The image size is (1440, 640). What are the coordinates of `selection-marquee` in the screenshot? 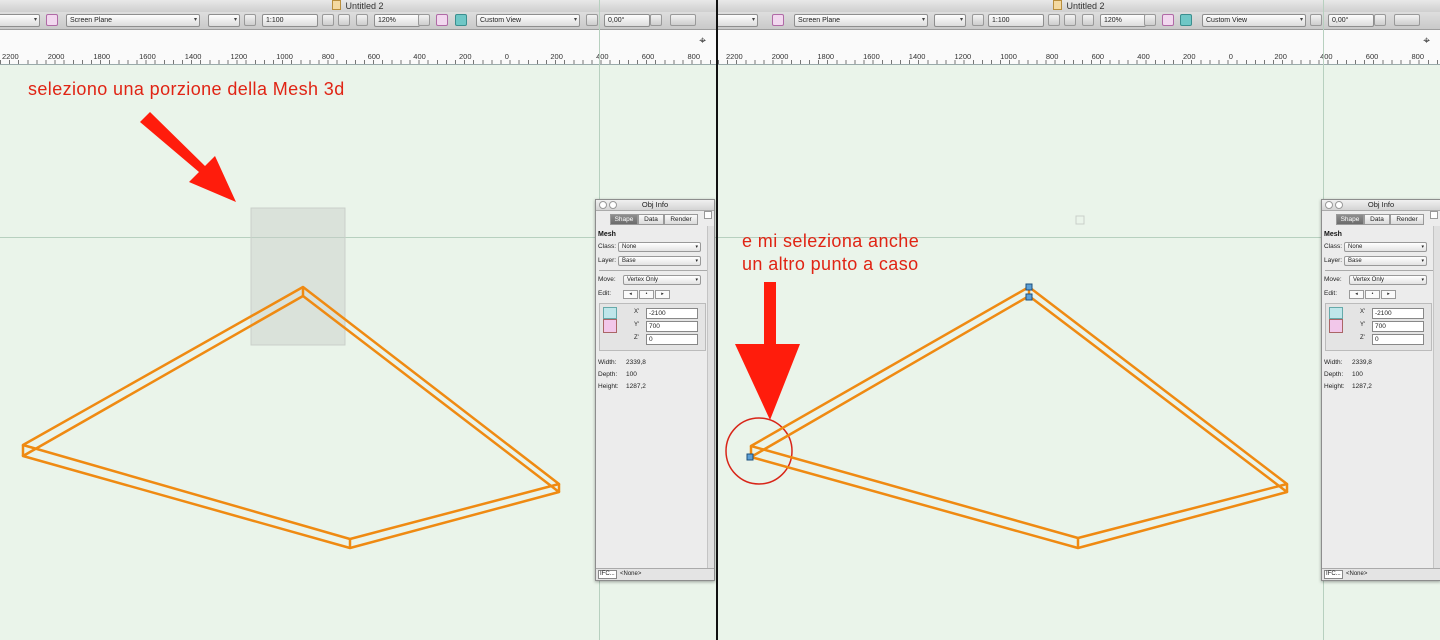 It's located at (298, 276).